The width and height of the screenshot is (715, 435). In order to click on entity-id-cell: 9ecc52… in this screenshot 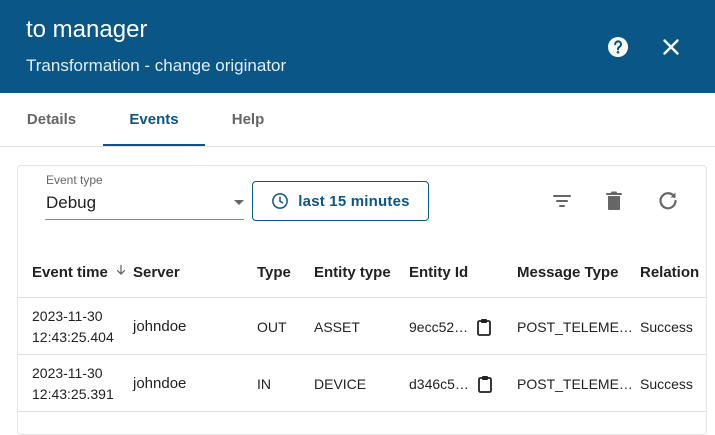, I will do `click(450, 326)`.